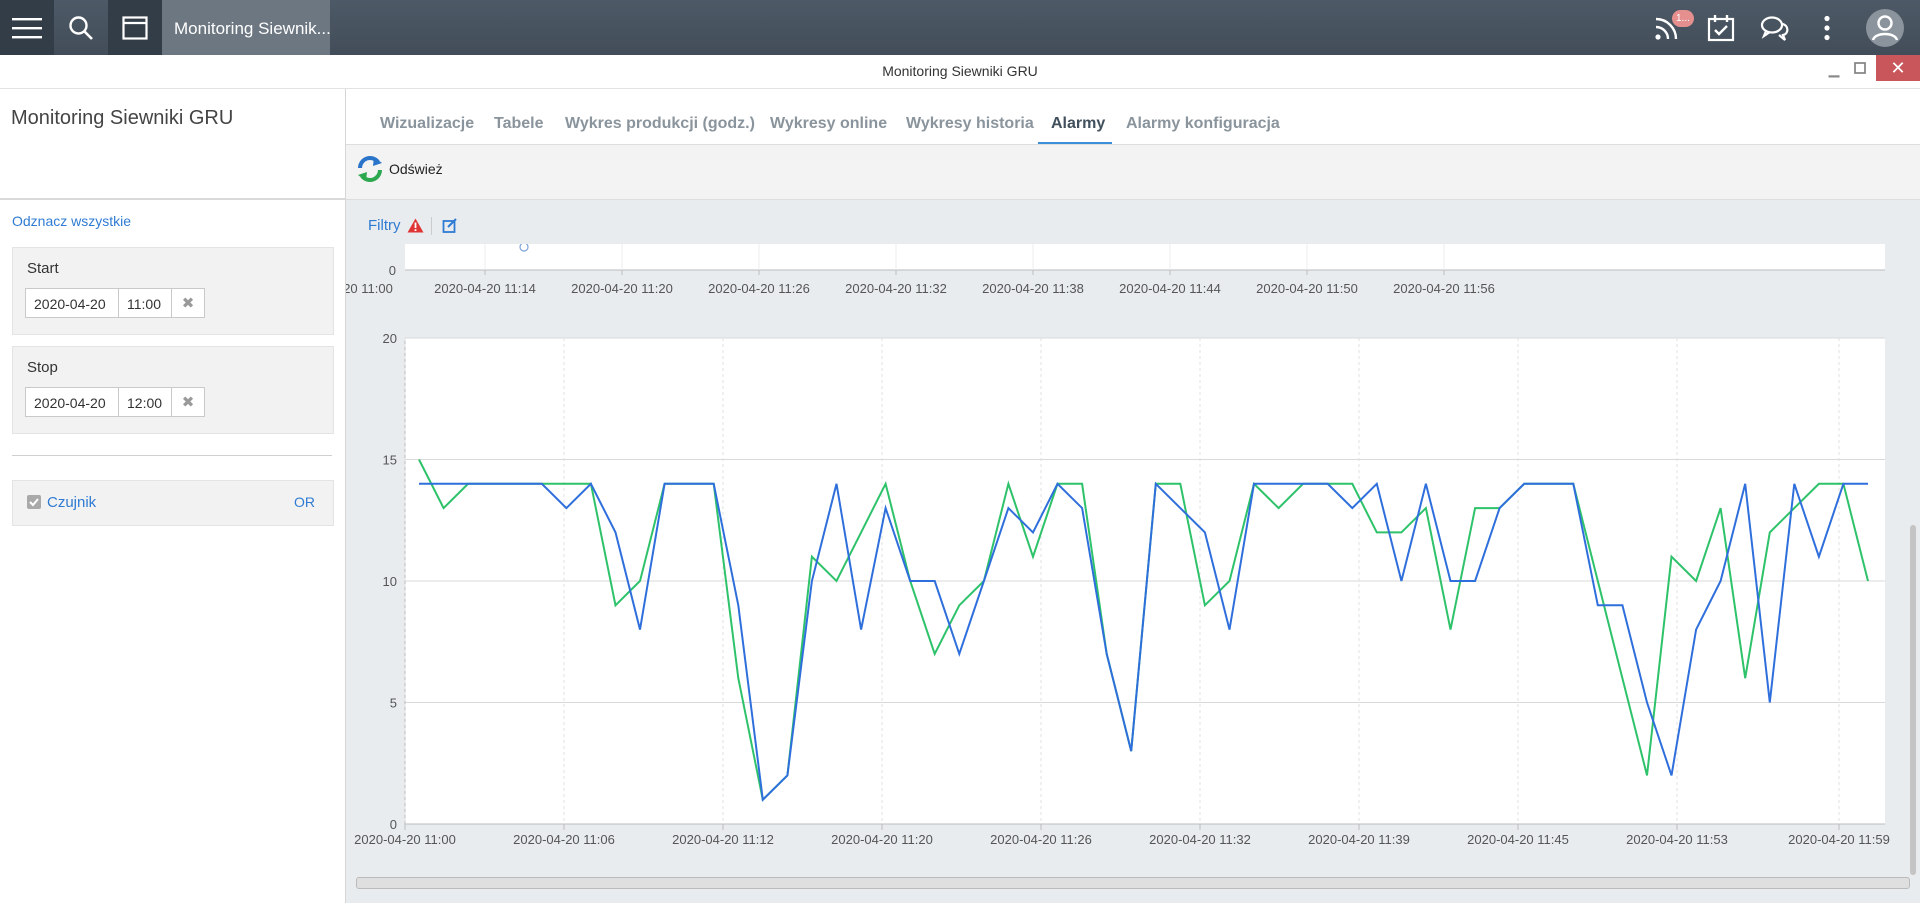 The width and height of the screenshot is (1920, 903). I want to click on deselect-all-link: Odznacz wszystkie, so click(71, 221).